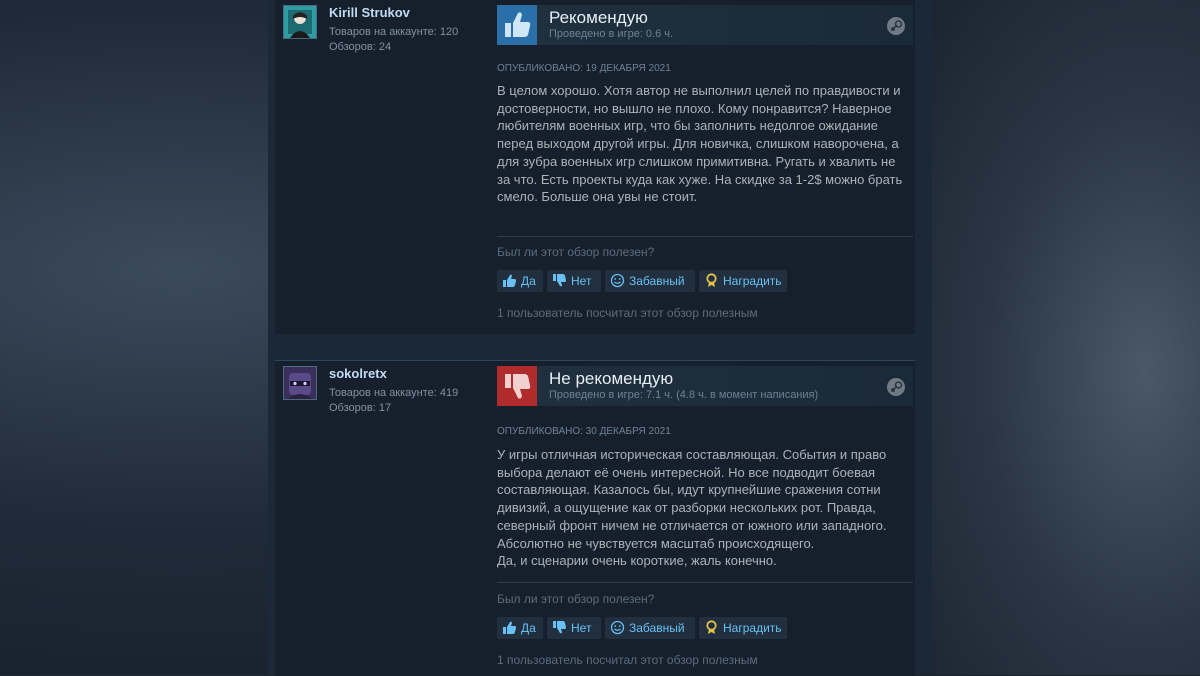 The height and width of the screenshot is (676, 1200). What do you see at coordinates (393, 393) in the screenshot?
I see `author-products-count: Товаров на аккаунте: 419` at bounding box center [393, 393].